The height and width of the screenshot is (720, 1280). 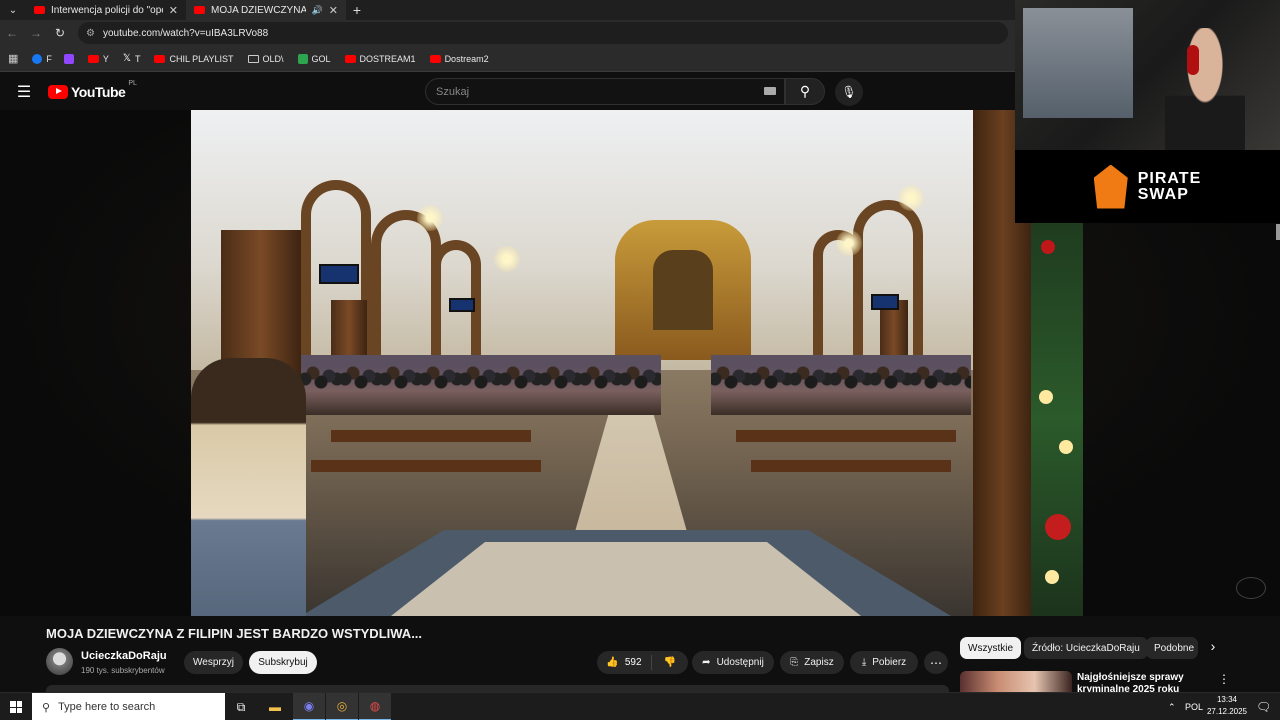 I want to click on more-actions-button: ⋯, so click(x=936, y=662).